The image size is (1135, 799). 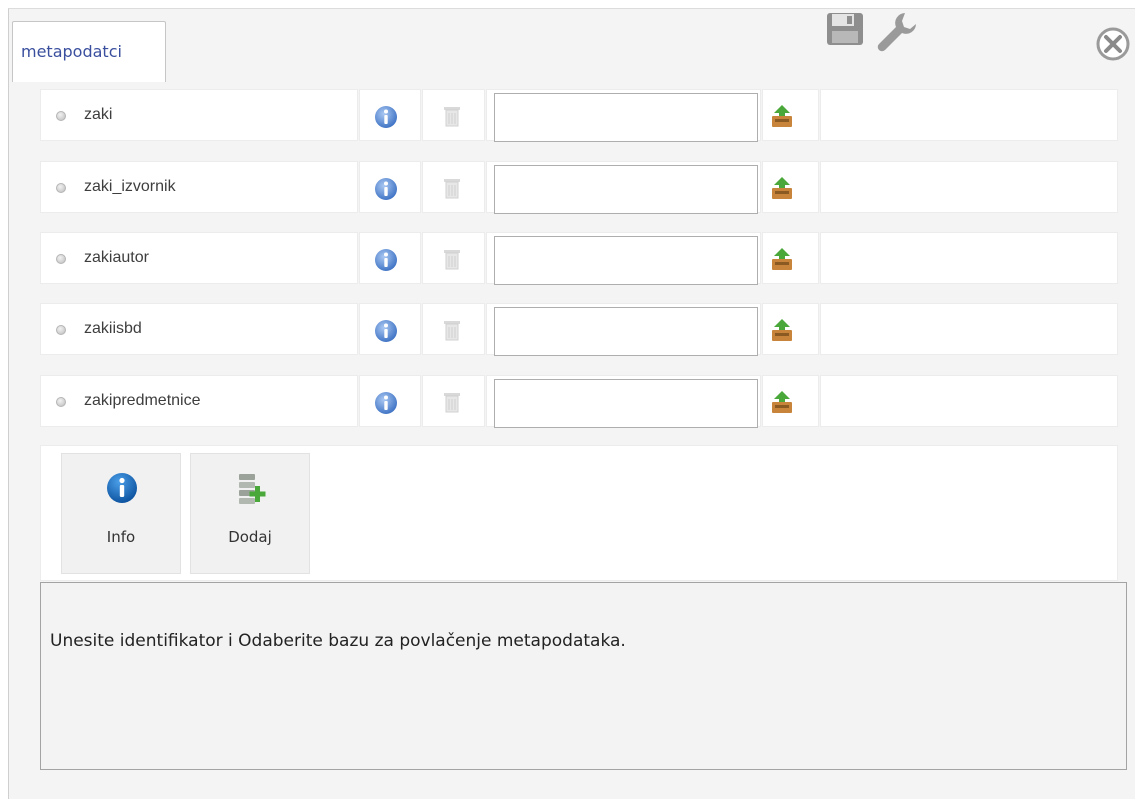 What do you see at coordinates (199, 115) in the screenshot?
I see `row-name-cell: zaki` at bounding box center [199, 115].